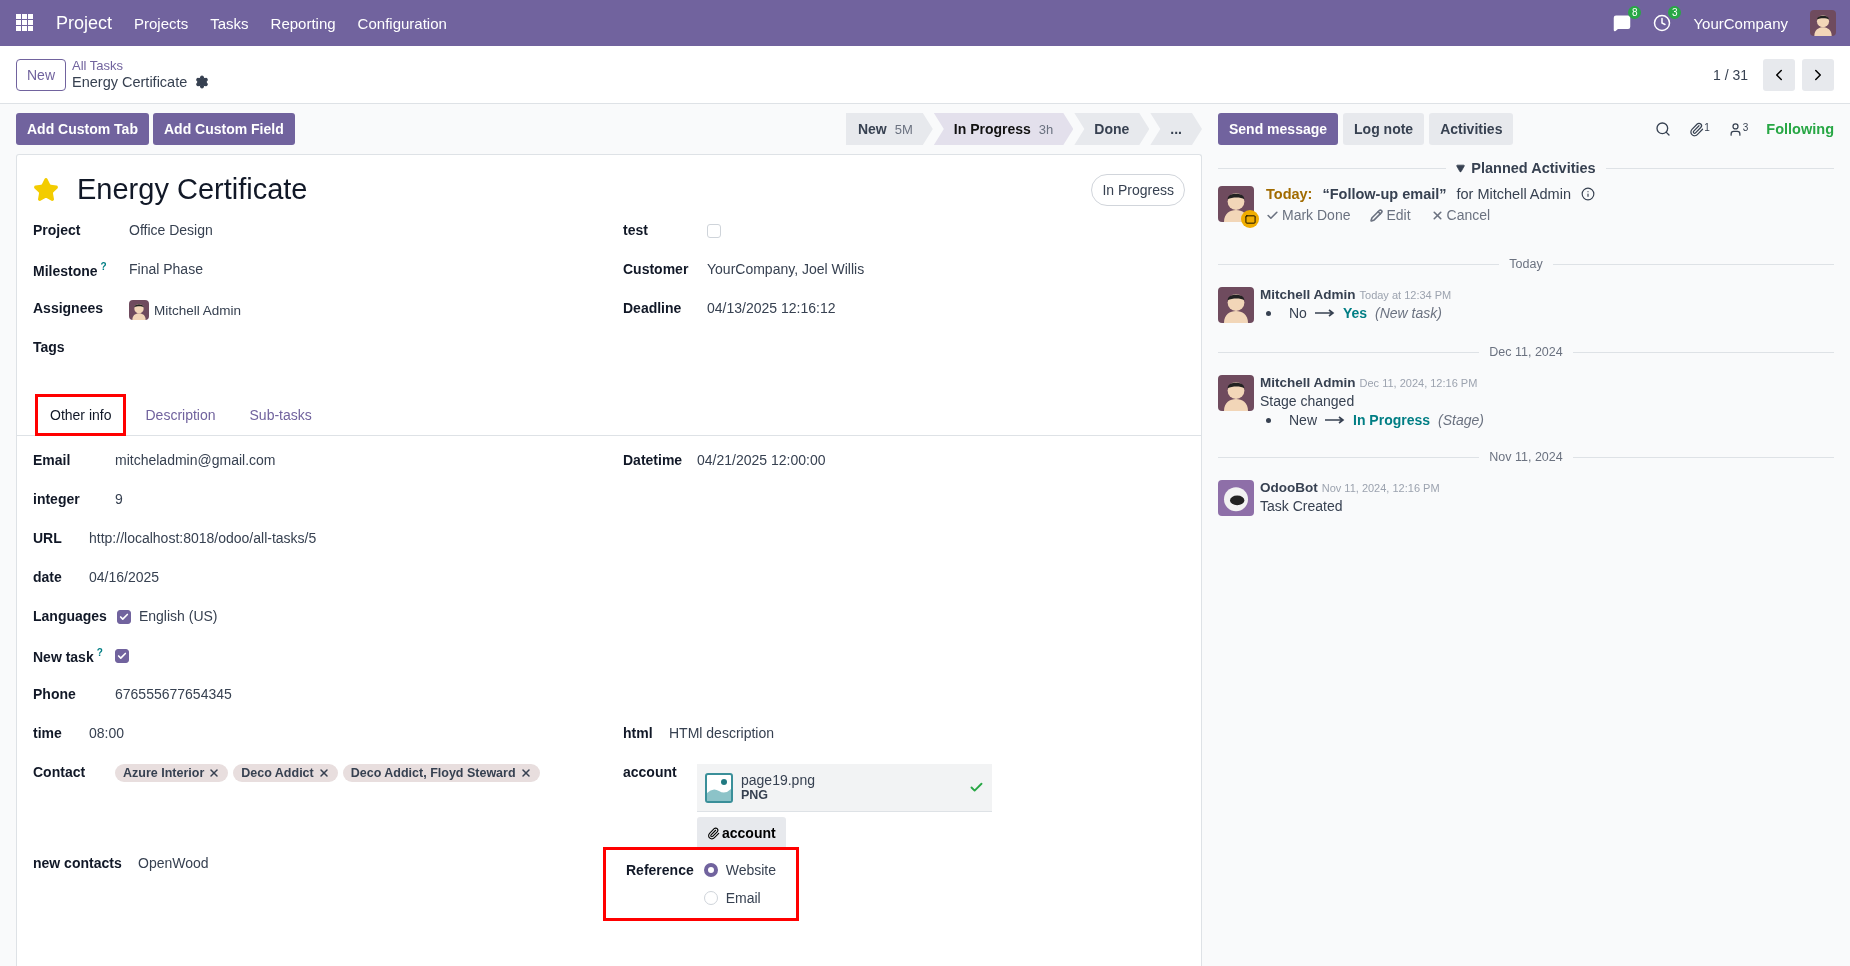 The height and width of the screenshot is (966, 1850). Describe the element at coordinates (1740, 23) in the screenshot. I see `company-name: YourCompany` at that location.